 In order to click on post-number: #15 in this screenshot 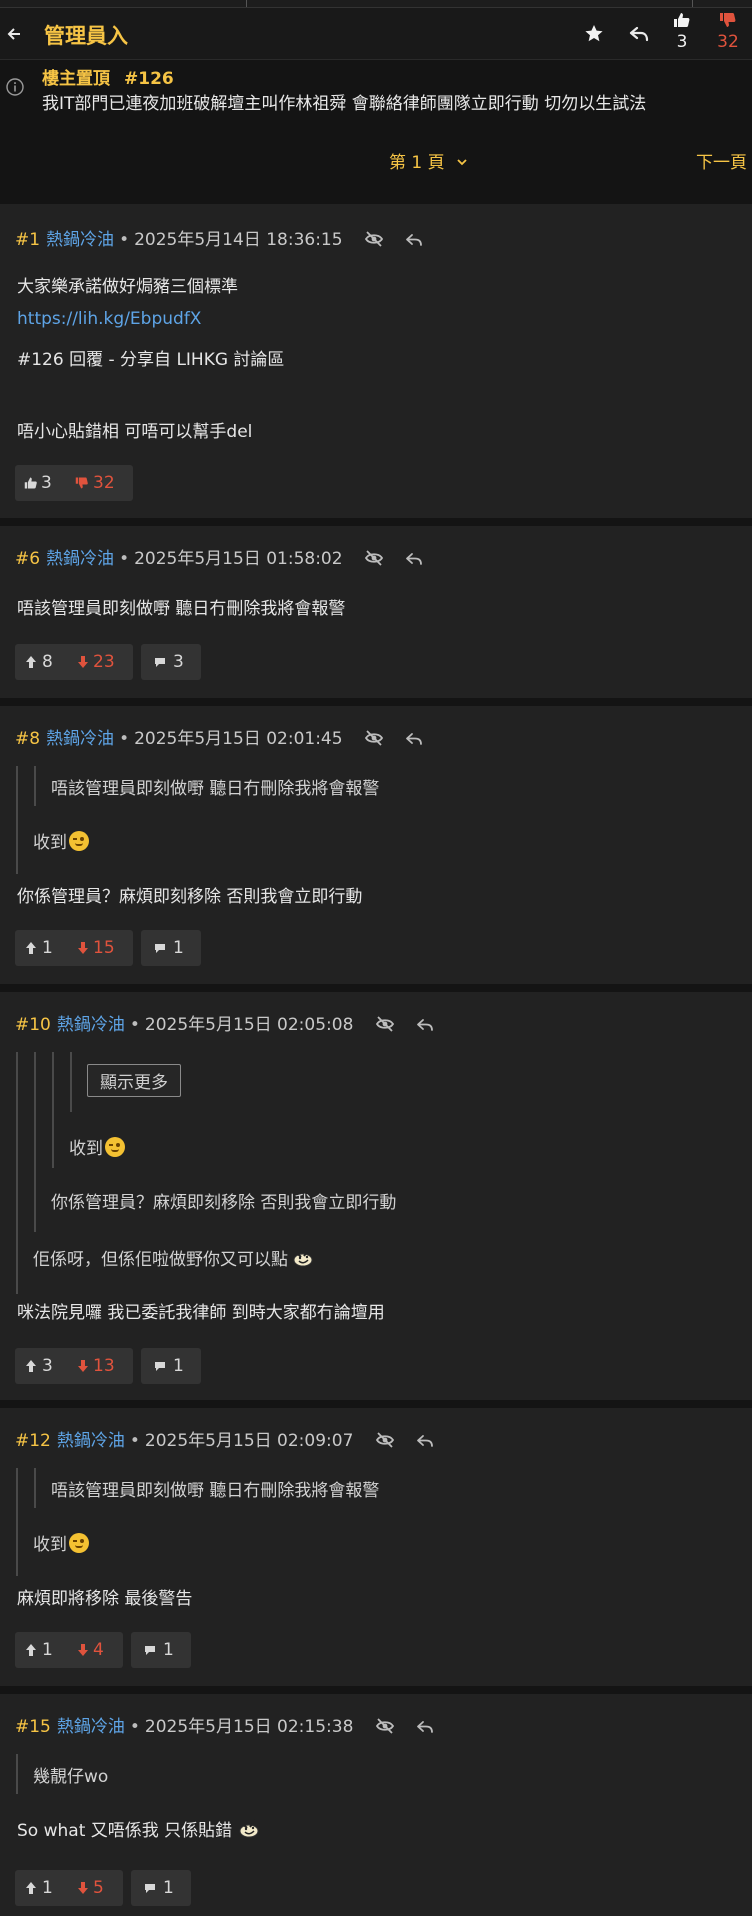, I will do `click(33, 1727)`.